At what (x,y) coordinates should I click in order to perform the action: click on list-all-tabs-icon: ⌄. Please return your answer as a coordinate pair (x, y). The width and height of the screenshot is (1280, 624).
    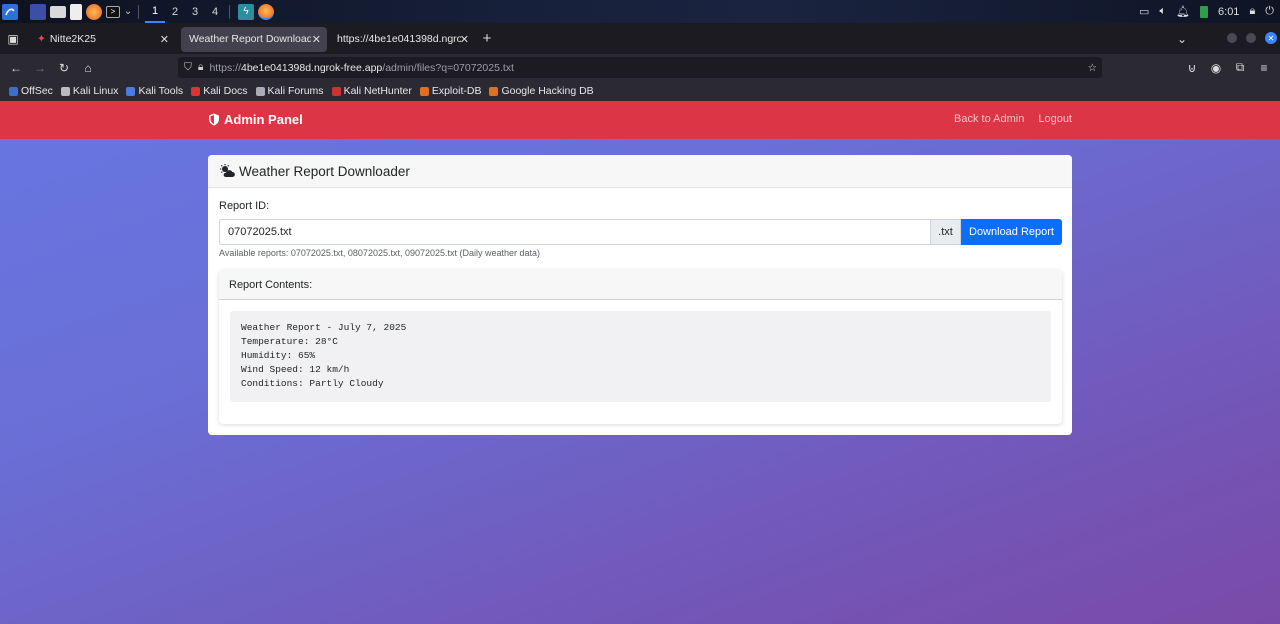
    Looking at the image, I should click on (1182, 39).